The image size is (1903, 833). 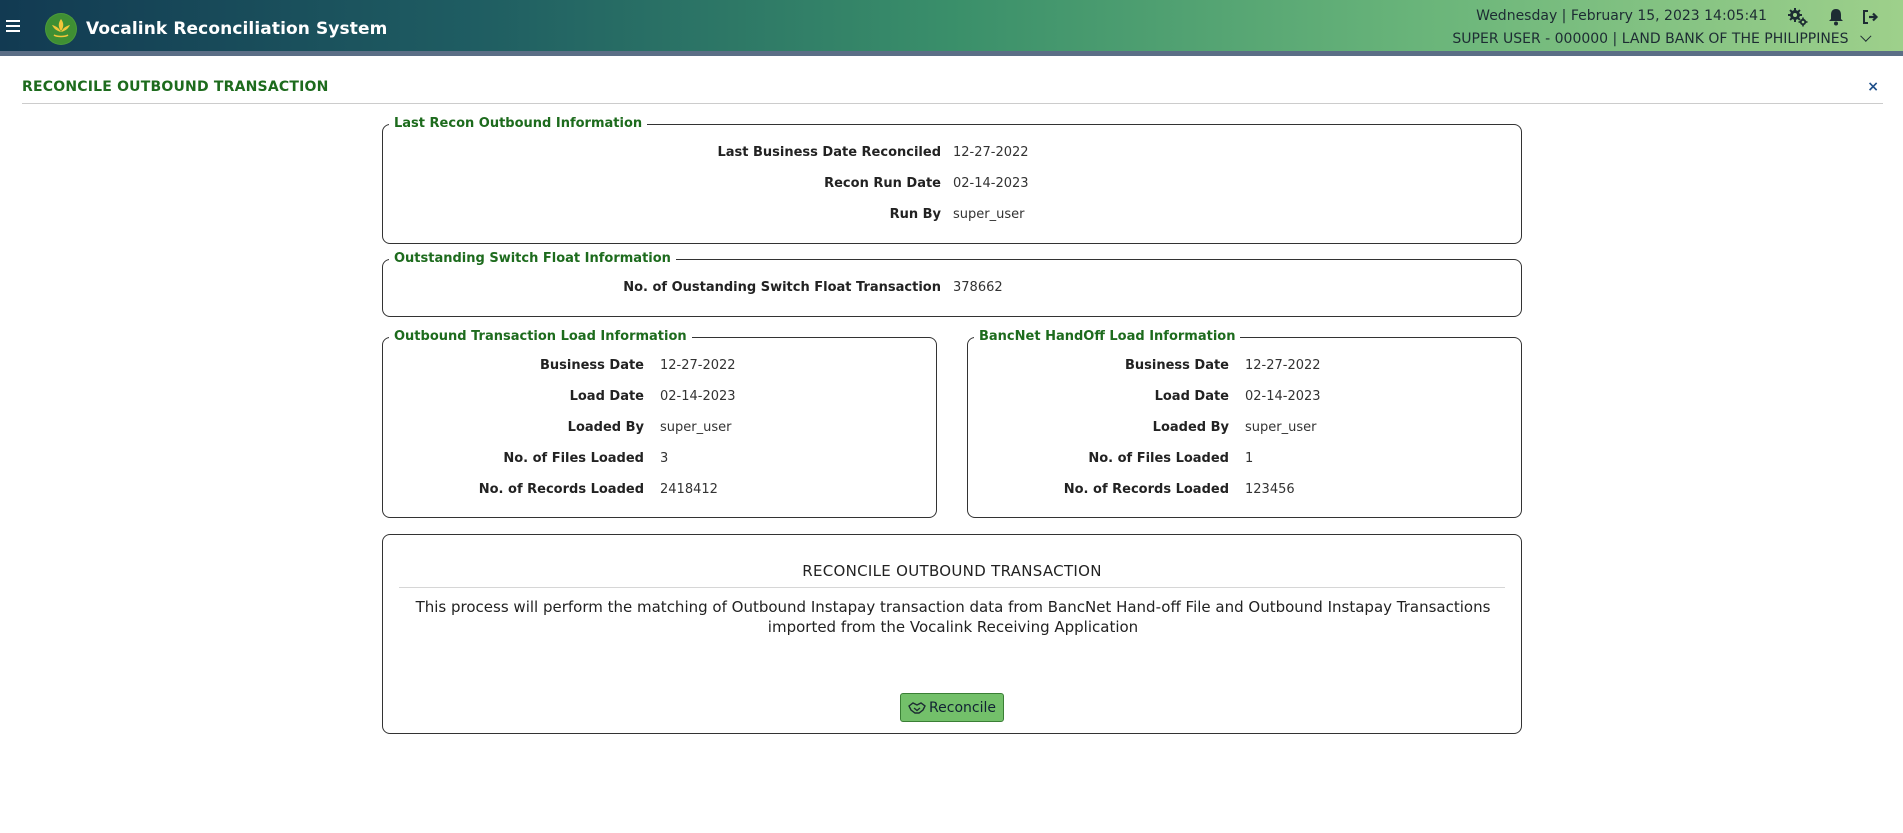 What do you see at coordinates (962, 707) in the screenshot?
I see `reconcile-button-label: Reconcile` at bounding box center [962, 707].